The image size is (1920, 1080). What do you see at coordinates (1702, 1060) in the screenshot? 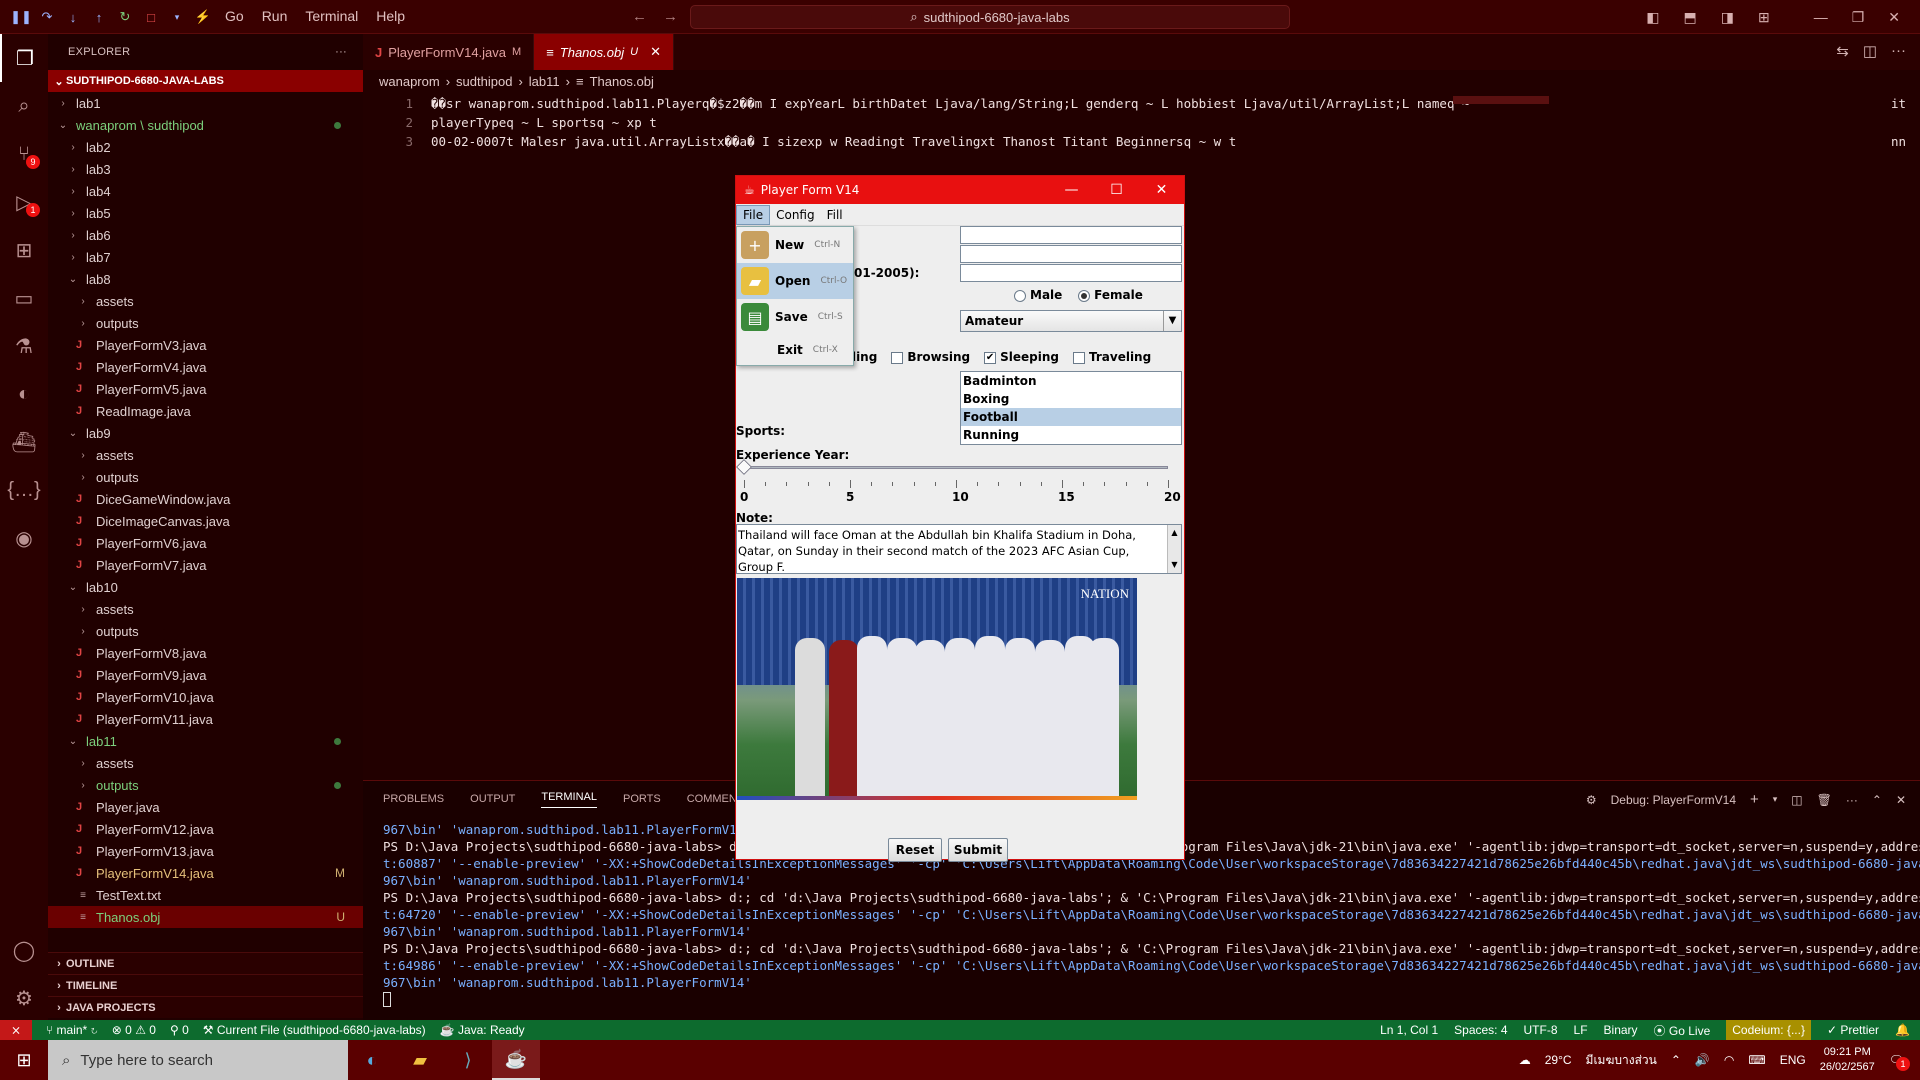
I see `volume-icon: 🔊` at bounding box center [1702, 1060].